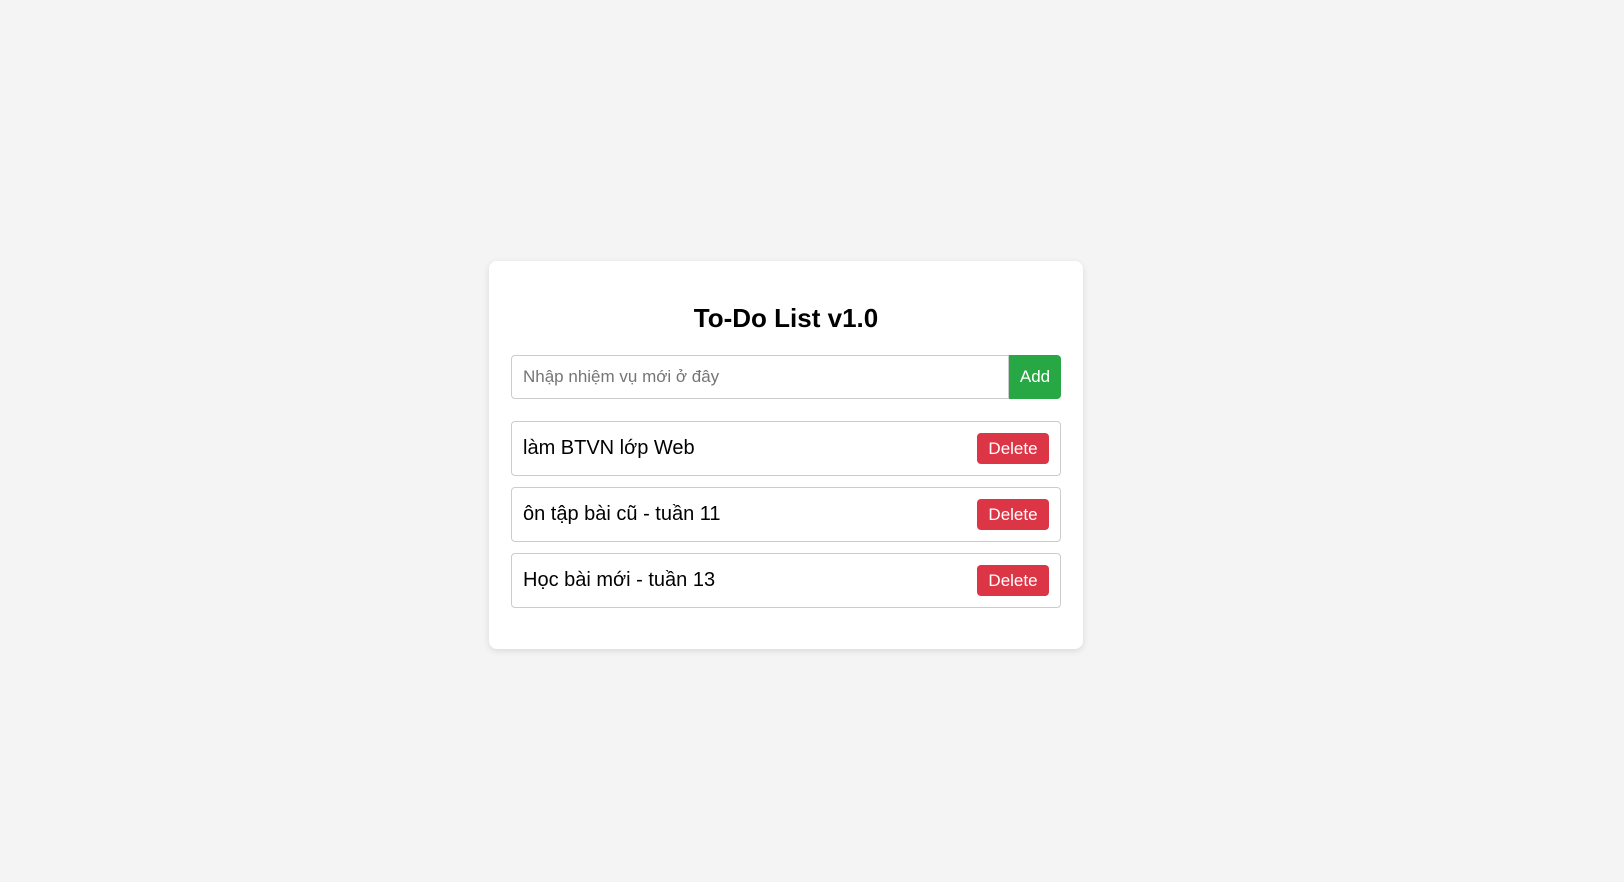 The image size is (1624, 882). What do you see at coordinates (760, 377) in the screenshot?
I see `task-input` at bounding box center [760, 377].